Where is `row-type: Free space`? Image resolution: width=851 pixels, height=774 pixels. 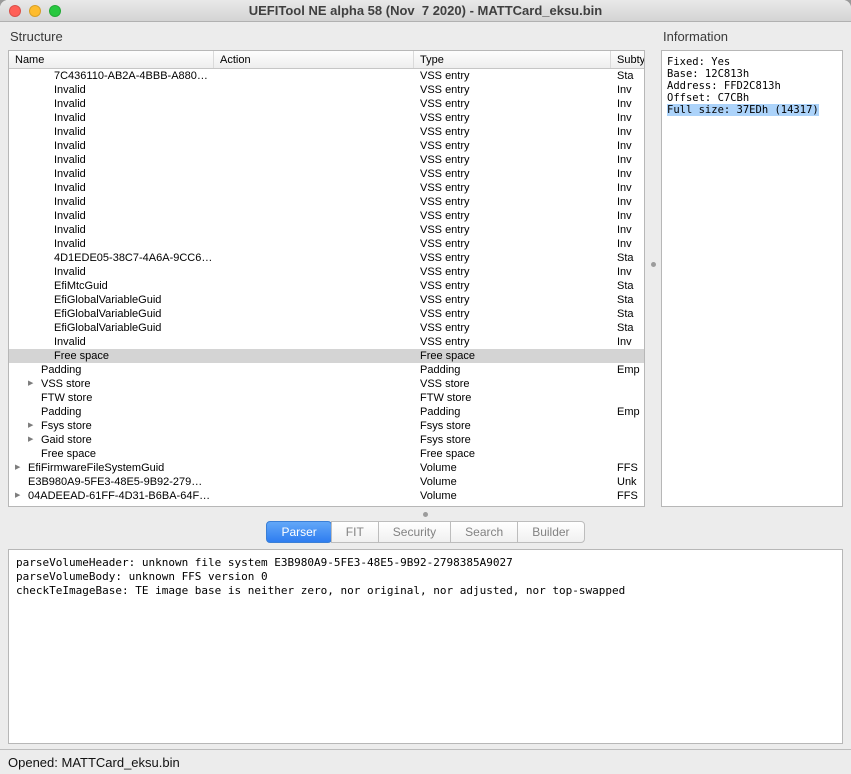 row-type: Free space is located at coordinates (448, 454).